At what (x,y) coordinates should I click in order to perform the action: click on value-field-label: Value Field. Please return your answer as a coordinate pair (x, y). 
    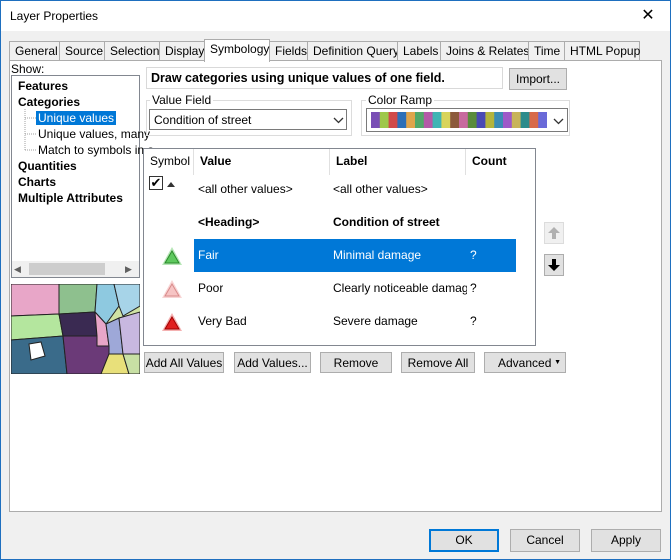
    Looking at the image, I should click on (182, 100).